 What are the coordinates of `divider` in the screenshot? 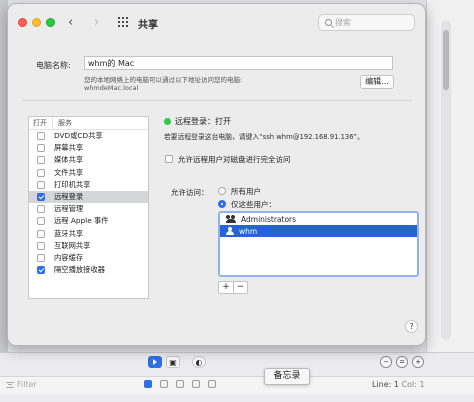 It's located at (217, 100).